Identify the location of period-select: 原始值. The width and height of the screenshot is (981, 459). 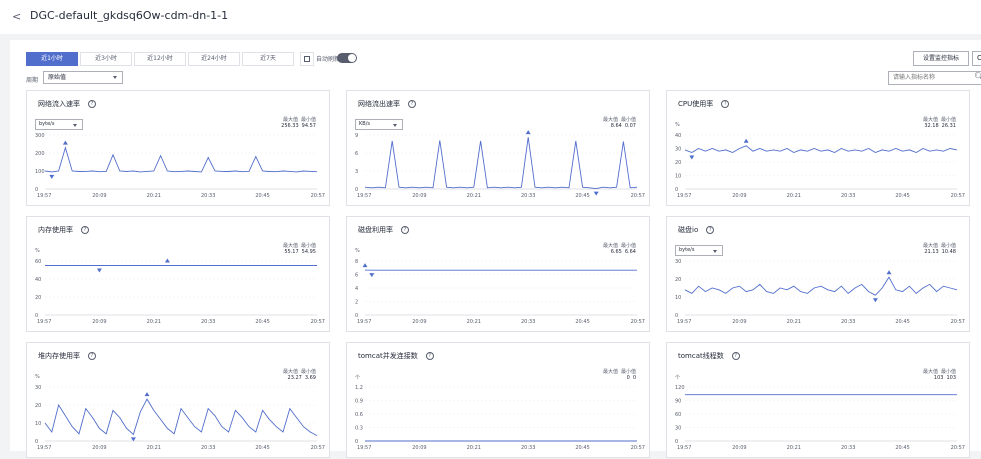
(83, 77).